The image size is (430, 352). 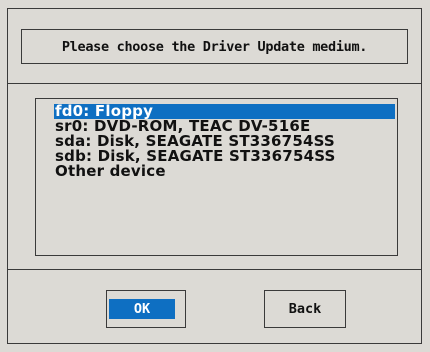 I want to click on back-button: Back, so click(x=305, y=309).